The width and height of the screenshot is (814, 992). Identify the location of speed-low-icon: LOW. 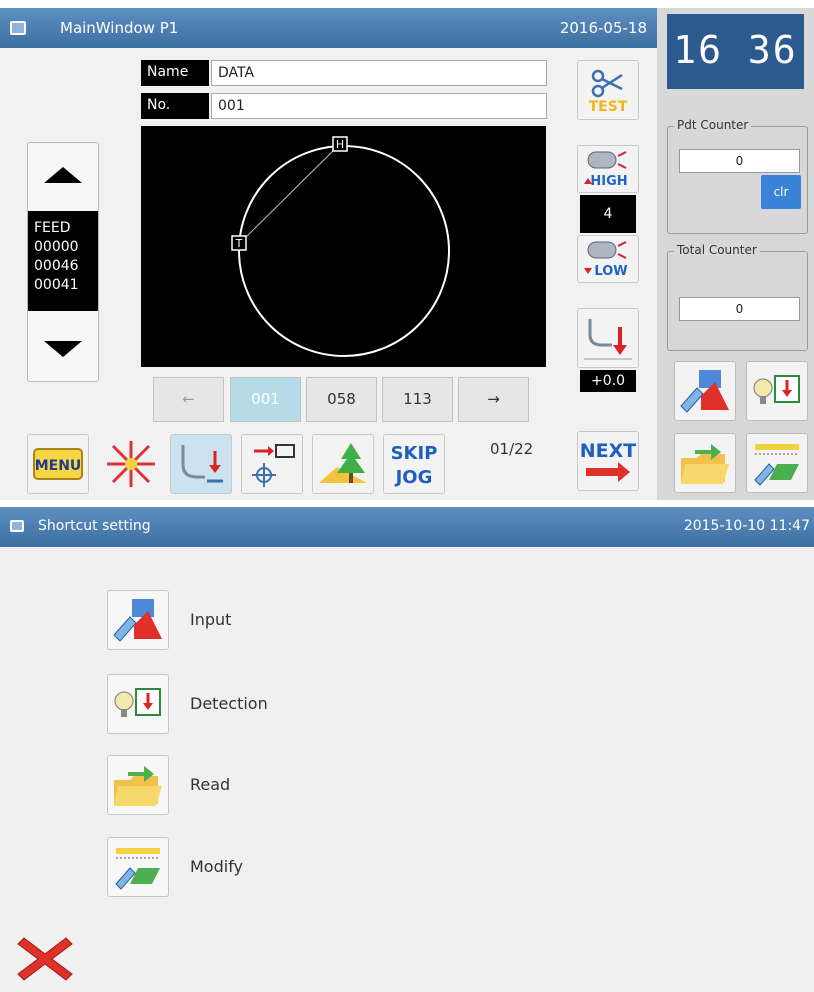
(606, 260).